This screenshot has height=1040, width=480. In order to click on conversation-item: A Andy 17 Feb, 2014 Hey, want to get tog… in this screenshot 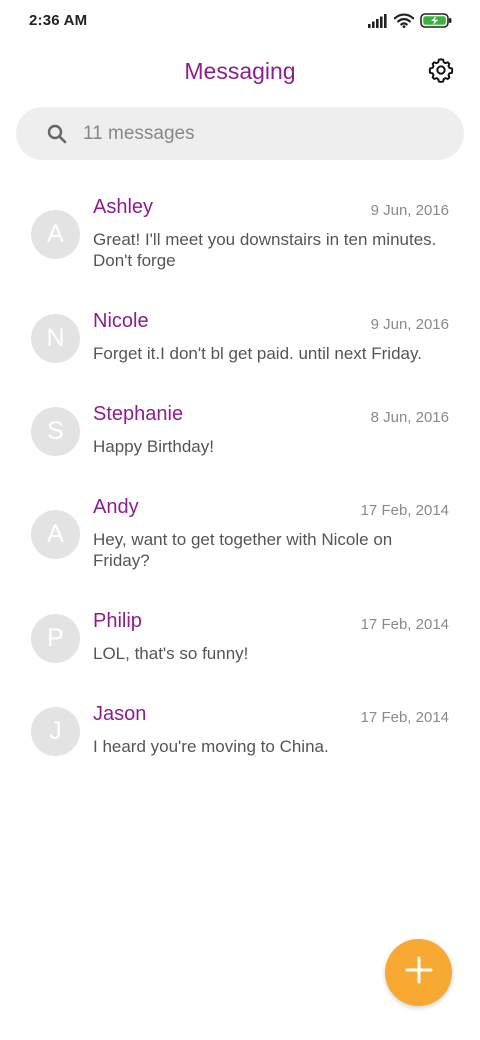, I will do `click(240, 542)`.